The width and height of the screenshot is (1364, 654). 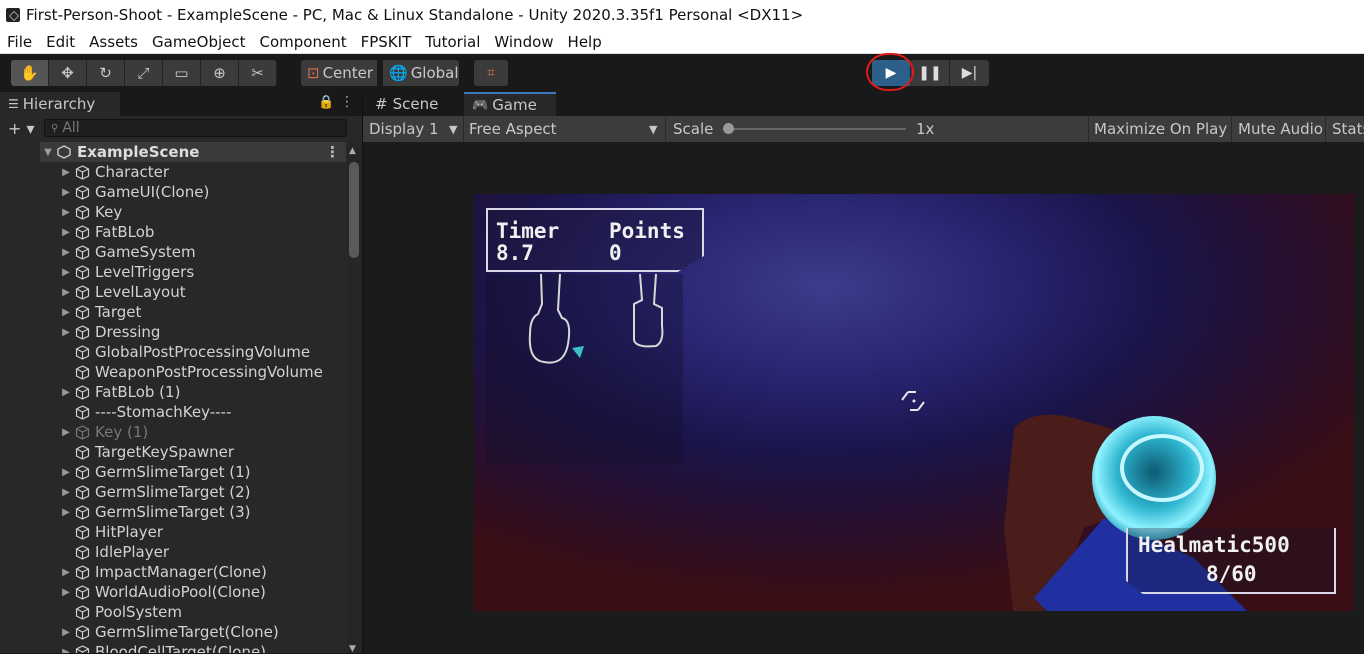 I want to click on hierarchy-item: ▶ FatBLob, so click(x=193, y=232).